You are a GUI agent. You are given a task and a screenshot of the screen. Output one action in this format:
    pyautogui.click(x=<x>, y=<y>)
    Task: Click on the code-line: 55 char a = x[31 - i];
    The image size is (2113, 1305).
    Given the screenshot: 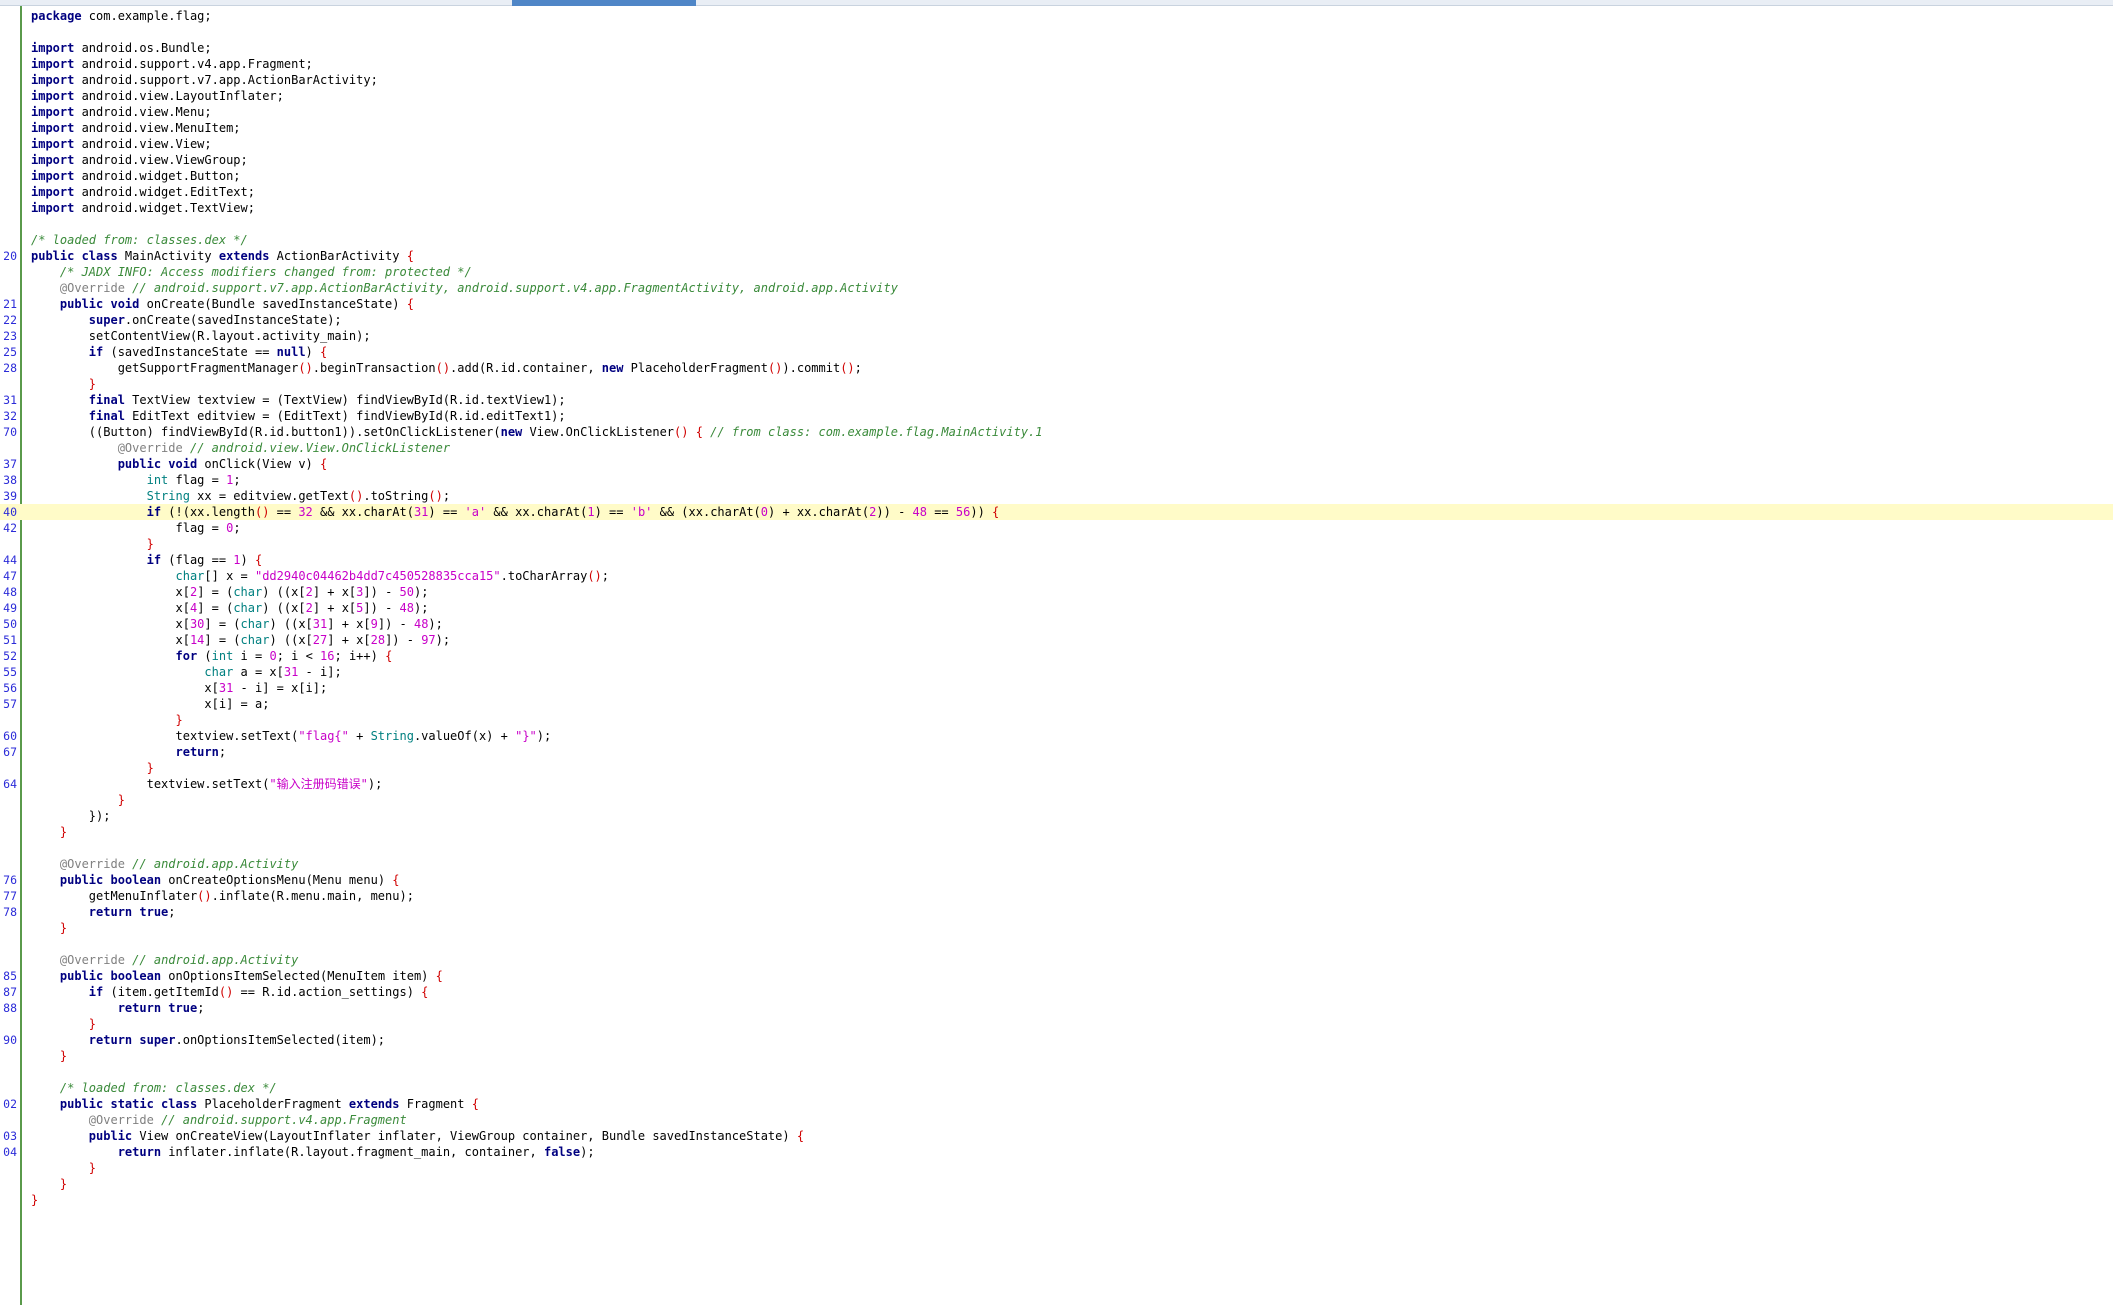 What is the action you would take?
    pyautogui.click(x=1056, y=672)
    